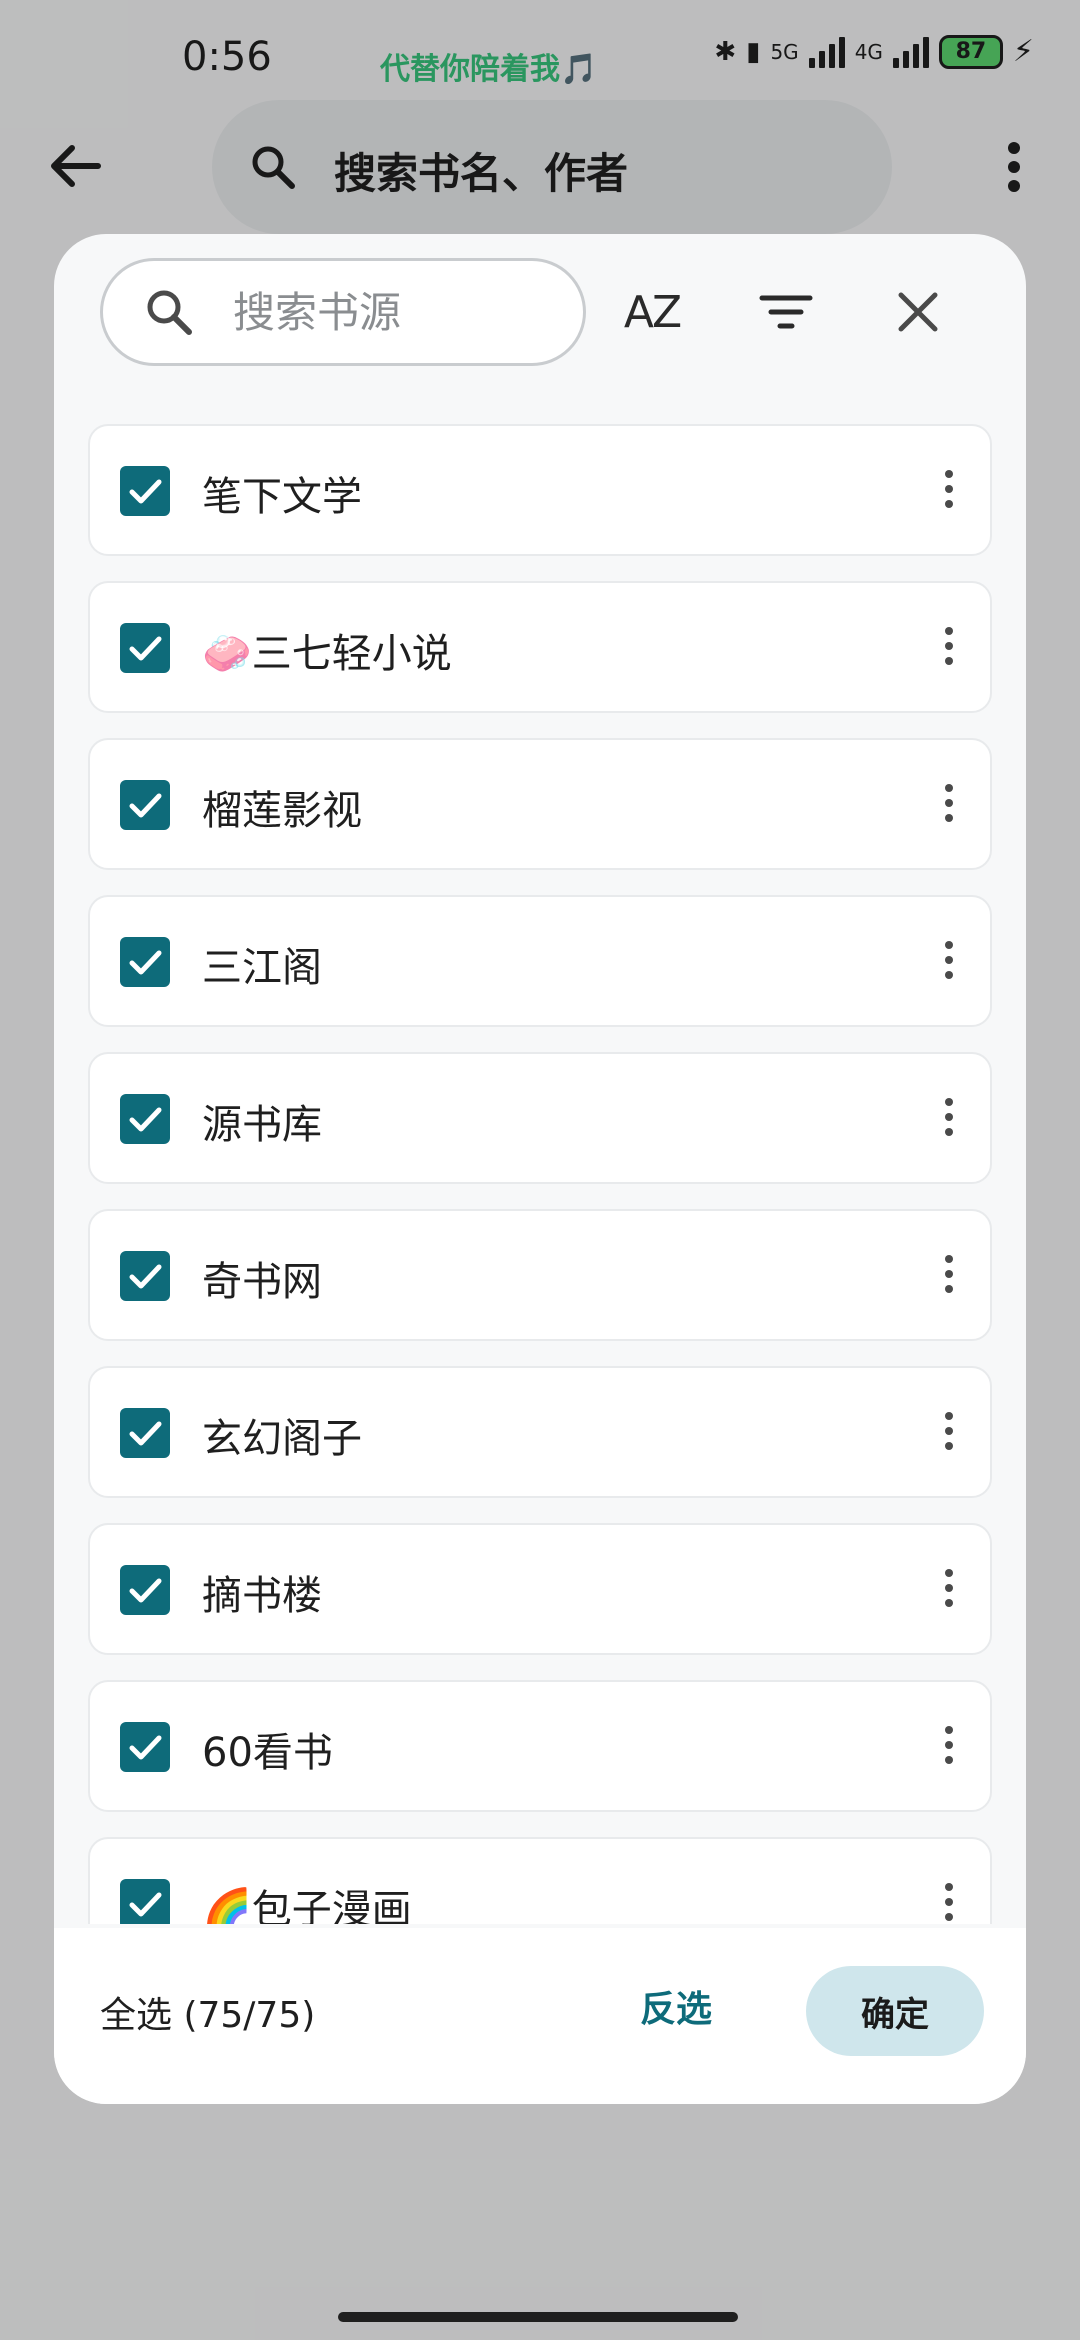 This screenshot has width=1080, height=2340. I want to click on source-name: 🧼三七轻小说, so click(327, 654).